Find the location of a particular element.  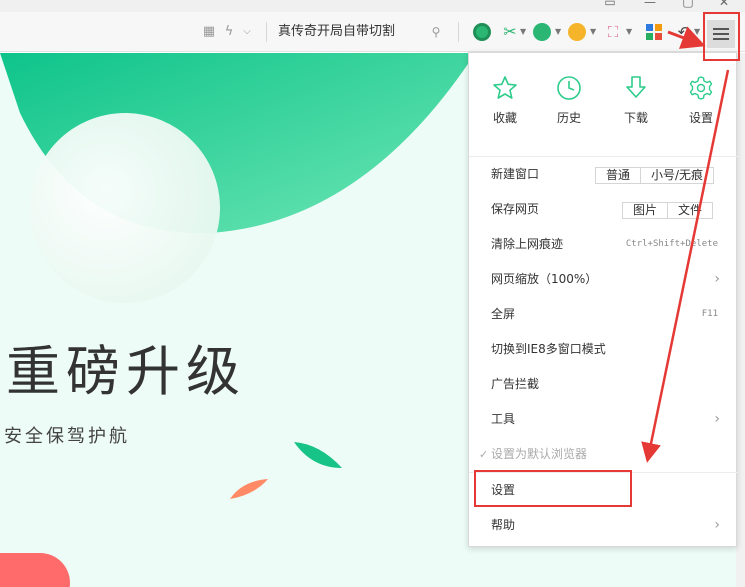

annotation-arrow-to-settings is located at coordinates (685, 266).